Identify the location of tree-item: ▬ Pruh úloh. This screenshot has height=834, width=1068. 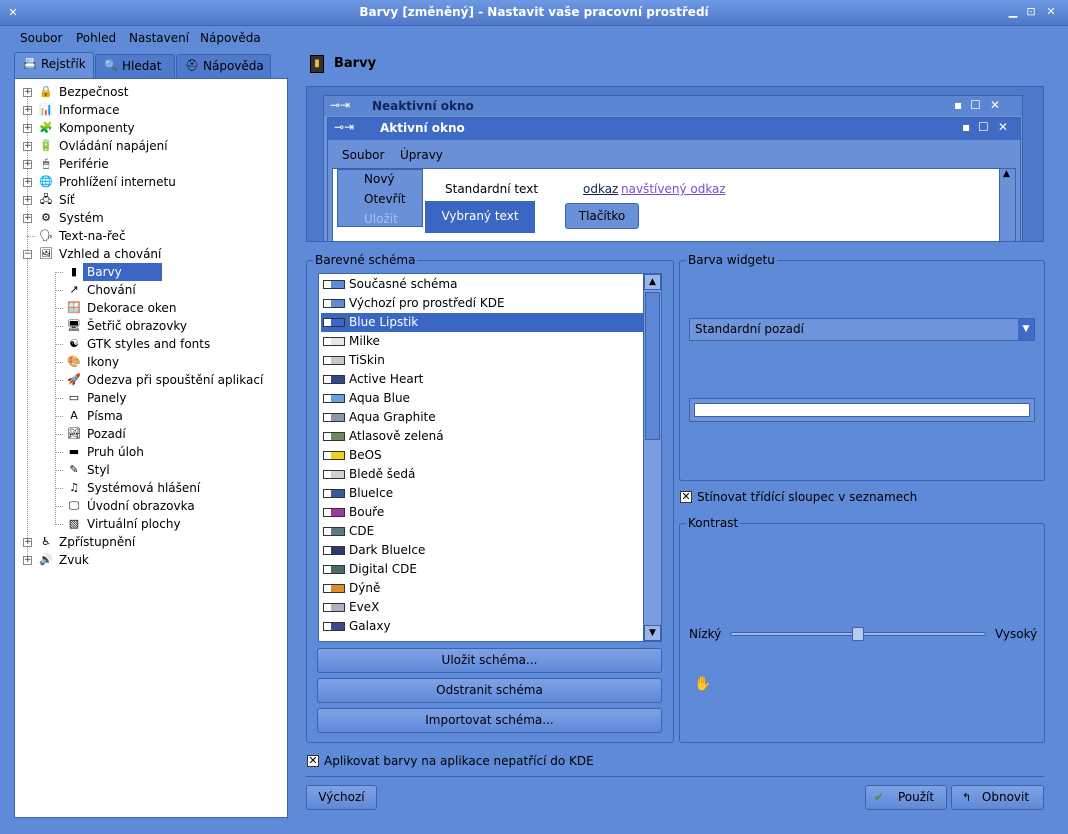
(150, 452).